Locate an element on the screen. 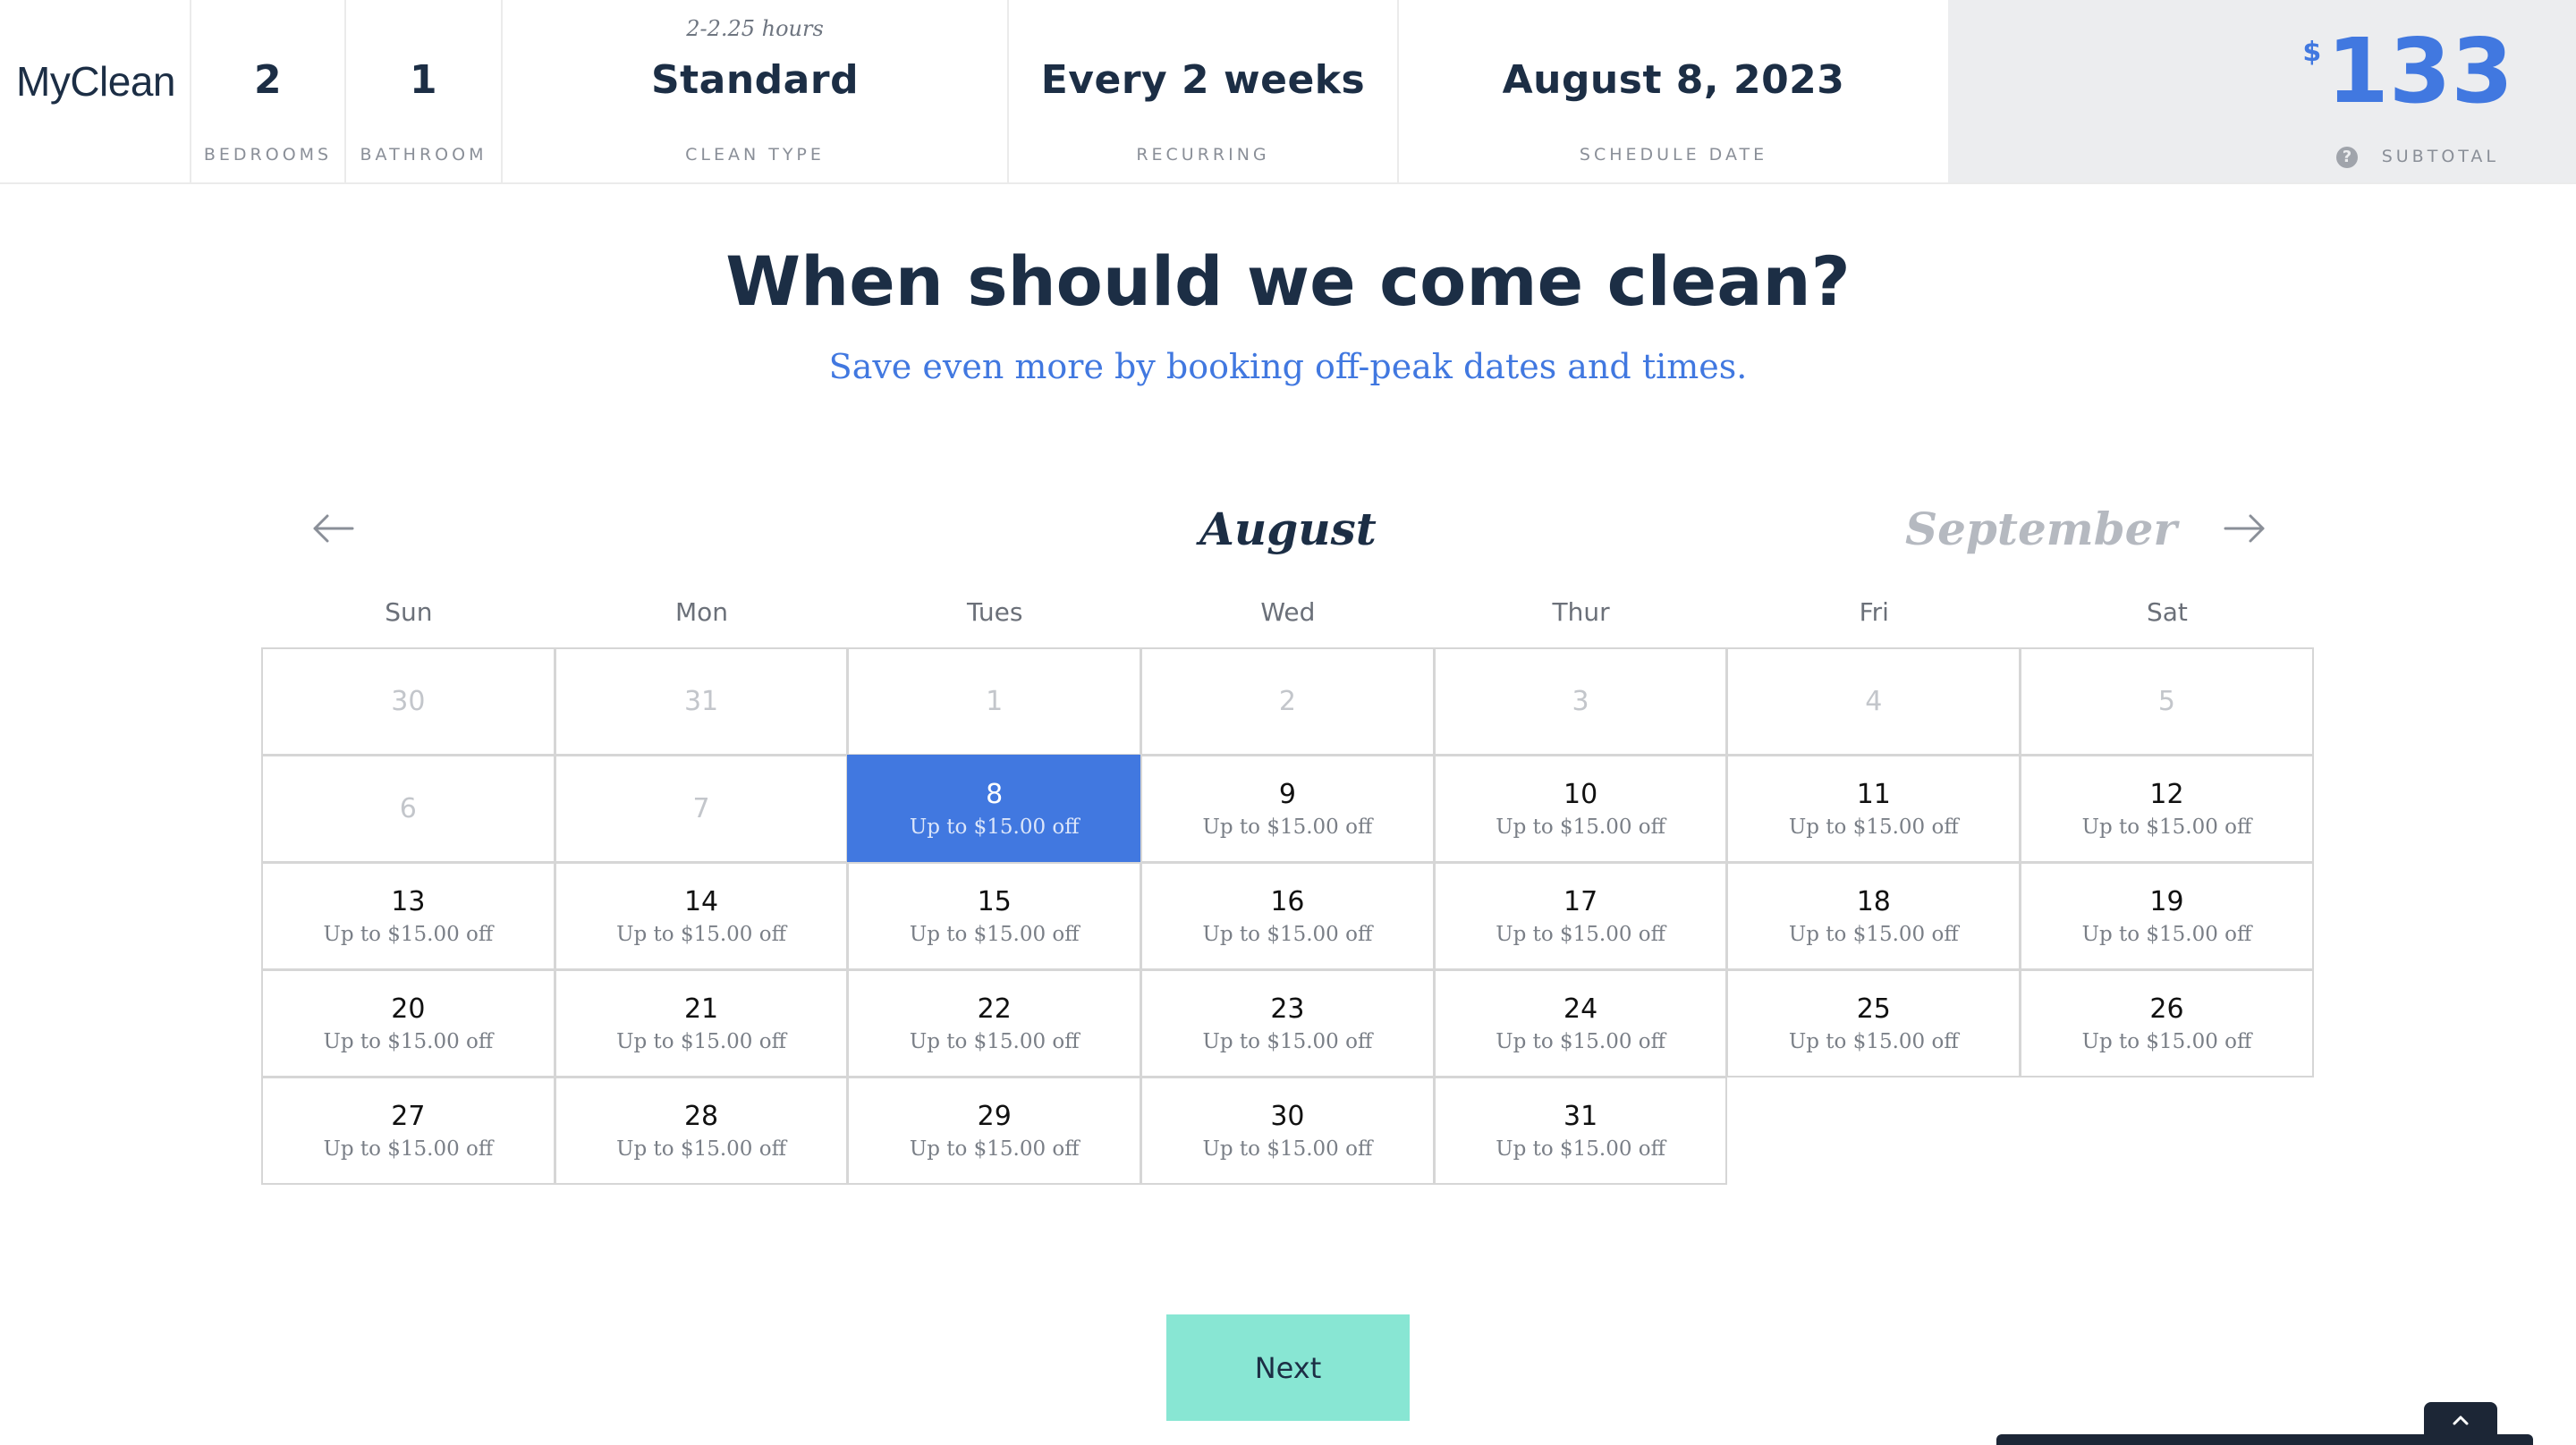 Image resolution: width=2576 pixels, height=1445 pixels. bedrooms-cell: 2 BEDROOMS is located at coordinates (268, 91).